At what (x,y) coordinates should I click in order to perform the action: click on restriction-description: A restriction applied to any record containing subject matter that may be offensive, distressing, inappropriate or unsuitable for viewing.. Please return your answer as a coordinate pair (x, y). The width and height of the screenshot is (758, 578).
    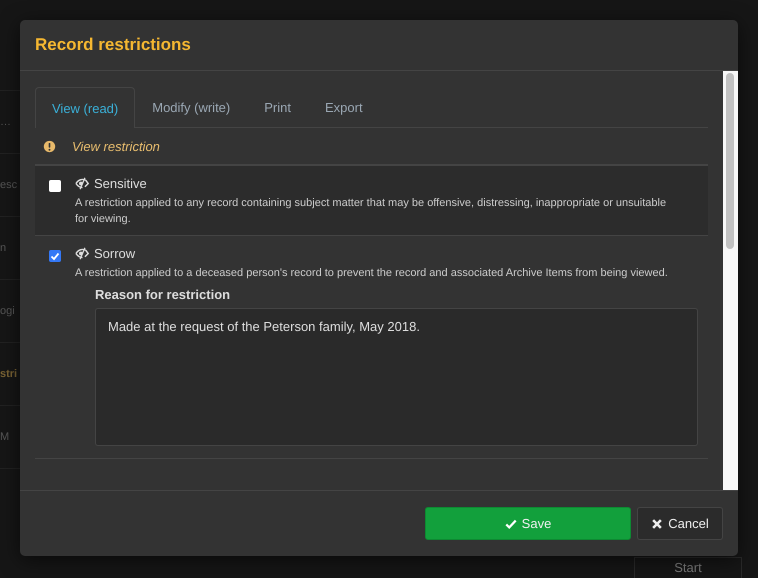
    Looking at the image, I should click on (371, 211).